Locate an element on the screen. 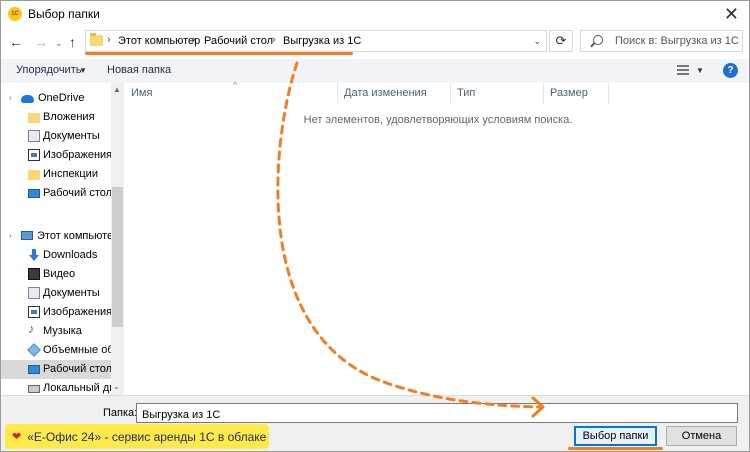 The height and width of the screenshot is (452, 750). search-placeholder: Поиск в: Выгрузка из 1С is located at coordinates (677, 41).